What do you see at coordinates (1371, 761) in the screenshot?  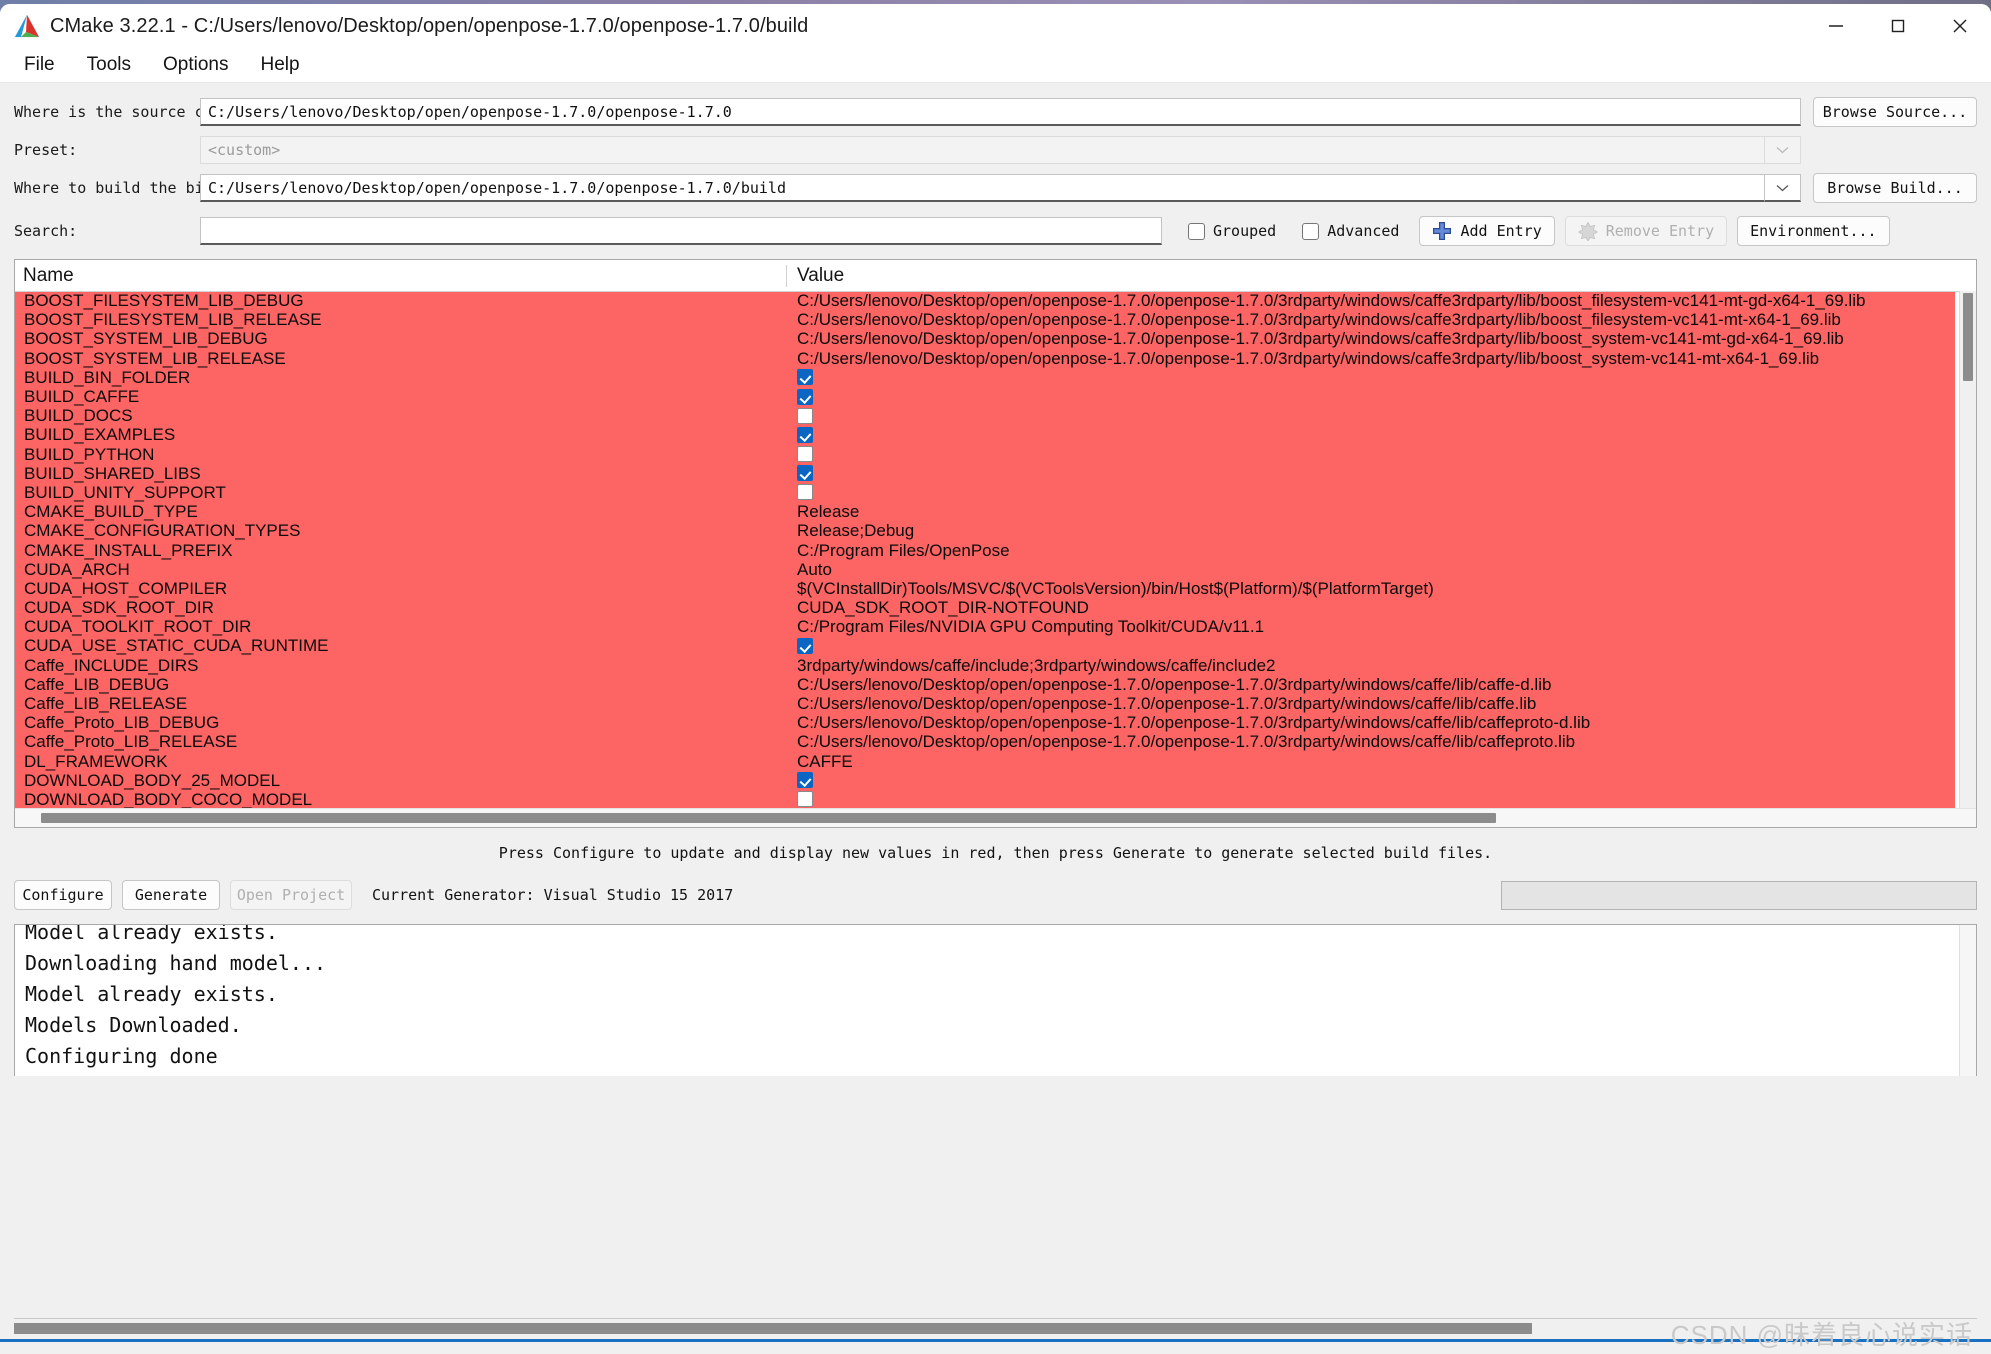 I see `cache-entry-value: CAFFE` at bounding box center [1371, 761].